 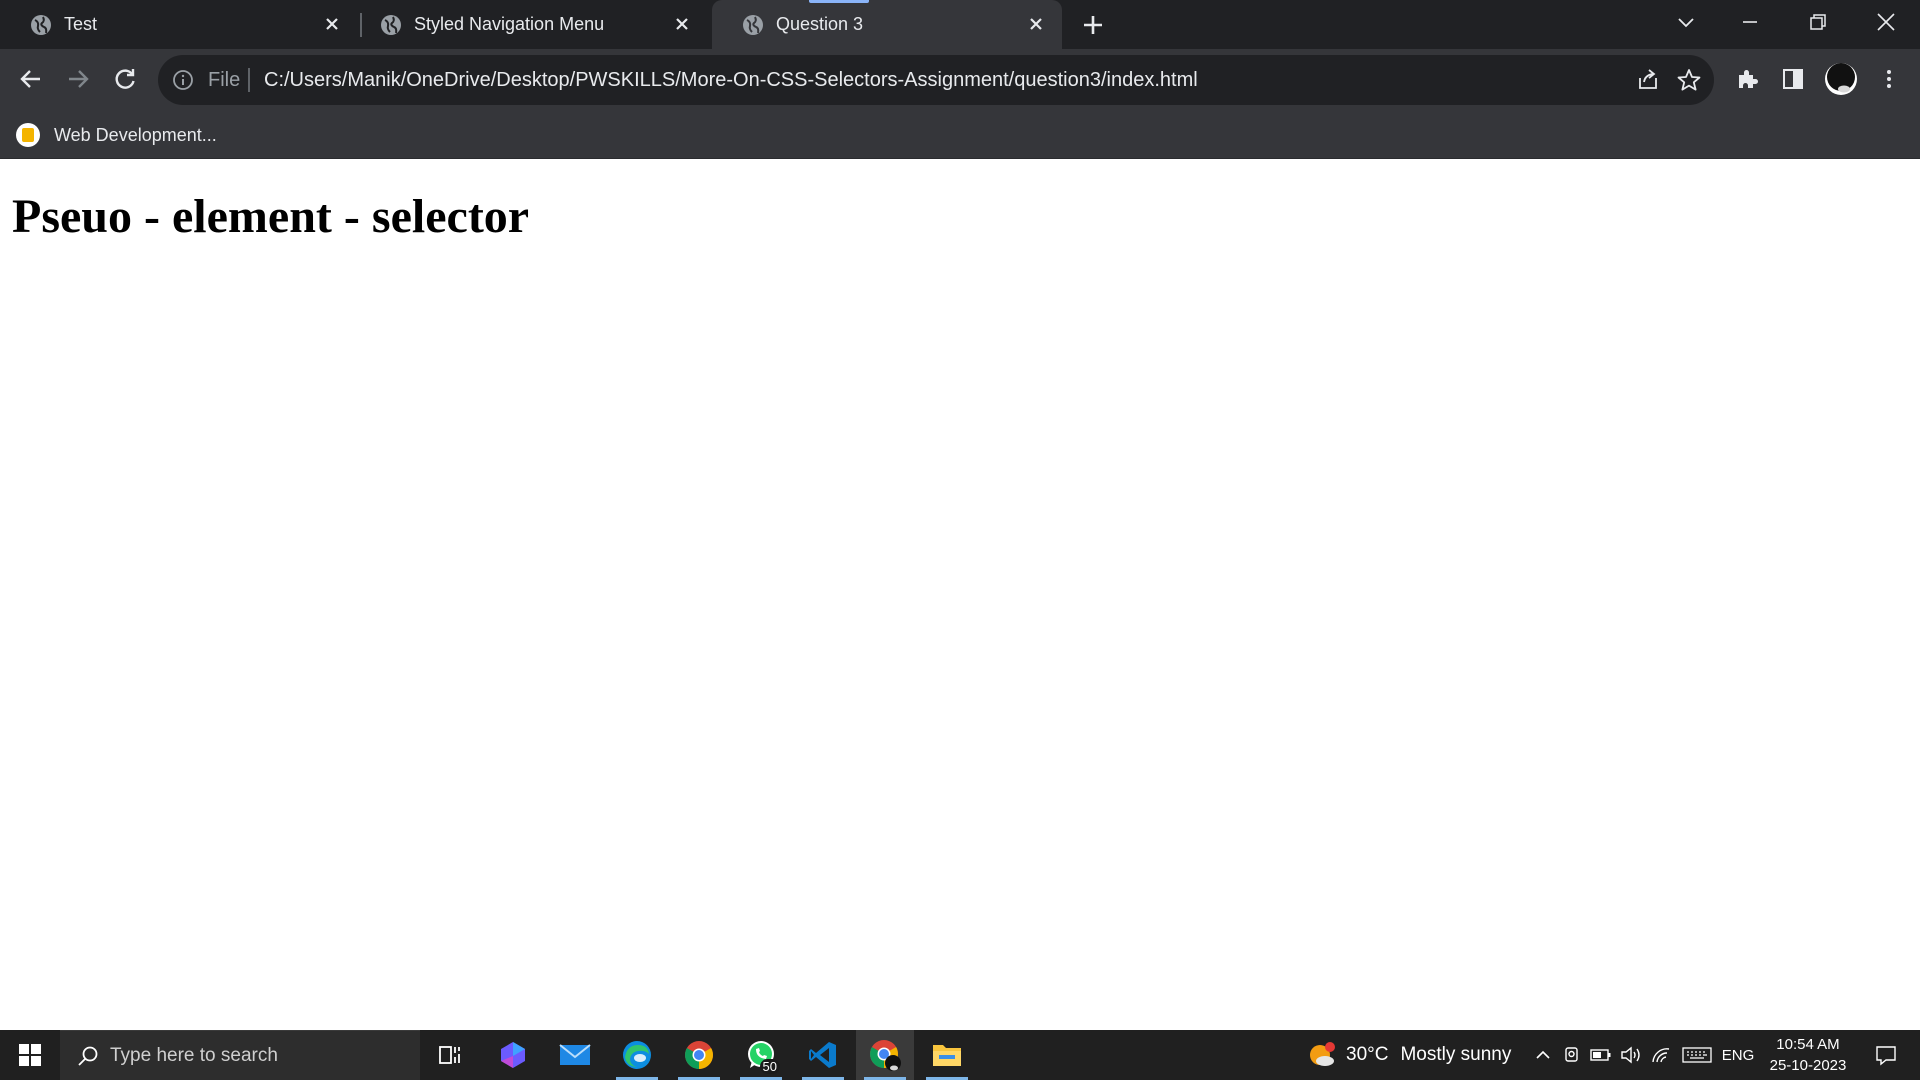 I want to click on new-tab-button, so click(x=1093, y=25).